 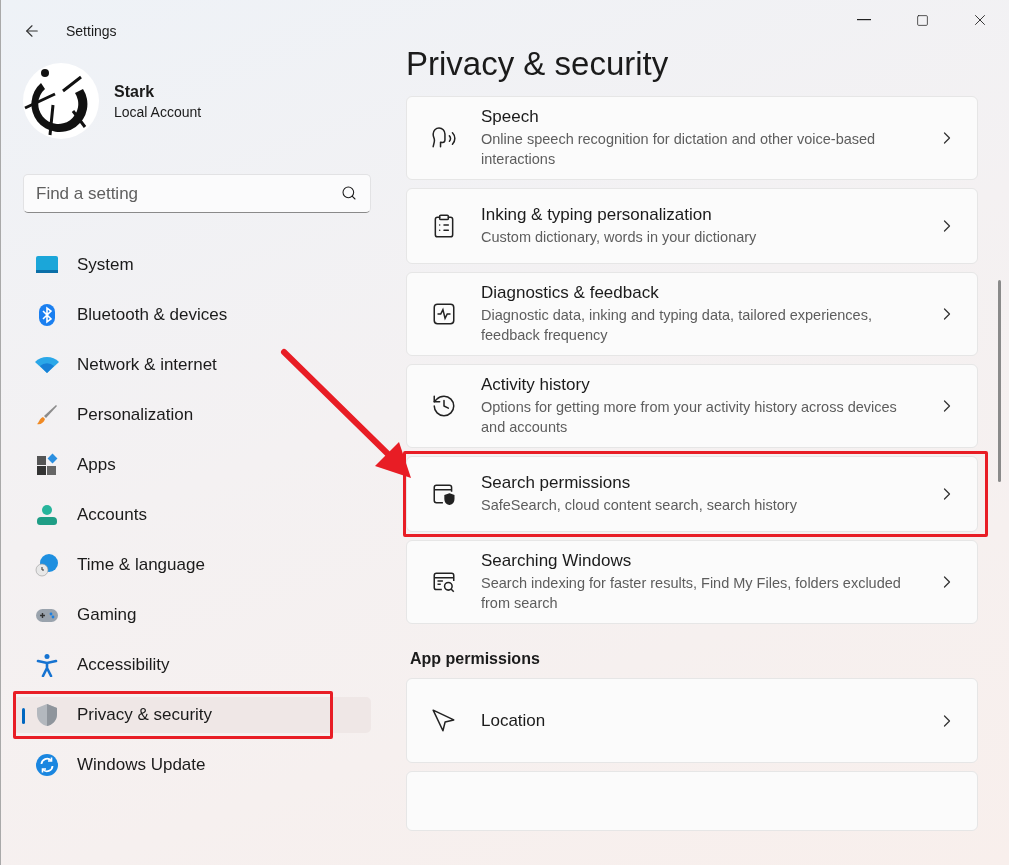 What do you see at coordinates (192, 265) in the screenshot?
I see `nav-item: System` at bounding box center [192, 265].